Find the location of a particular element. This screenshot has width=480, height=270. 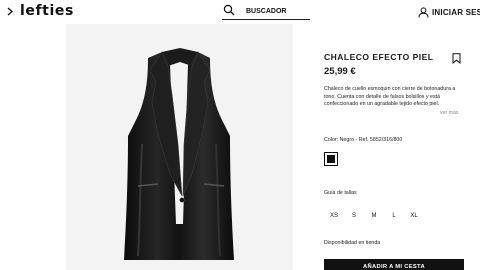

store-availability-link: Disponibilidad en tienda is located at coordinates (352, 243).